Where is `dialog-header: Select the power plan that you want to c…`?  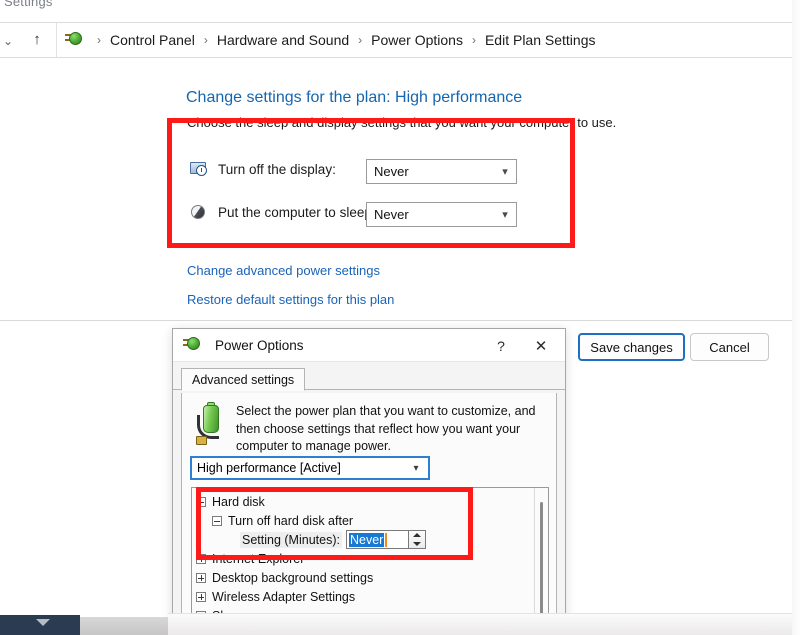
dialog-header: Select the power plan that you want to c… is located at coordinates (369, 429).